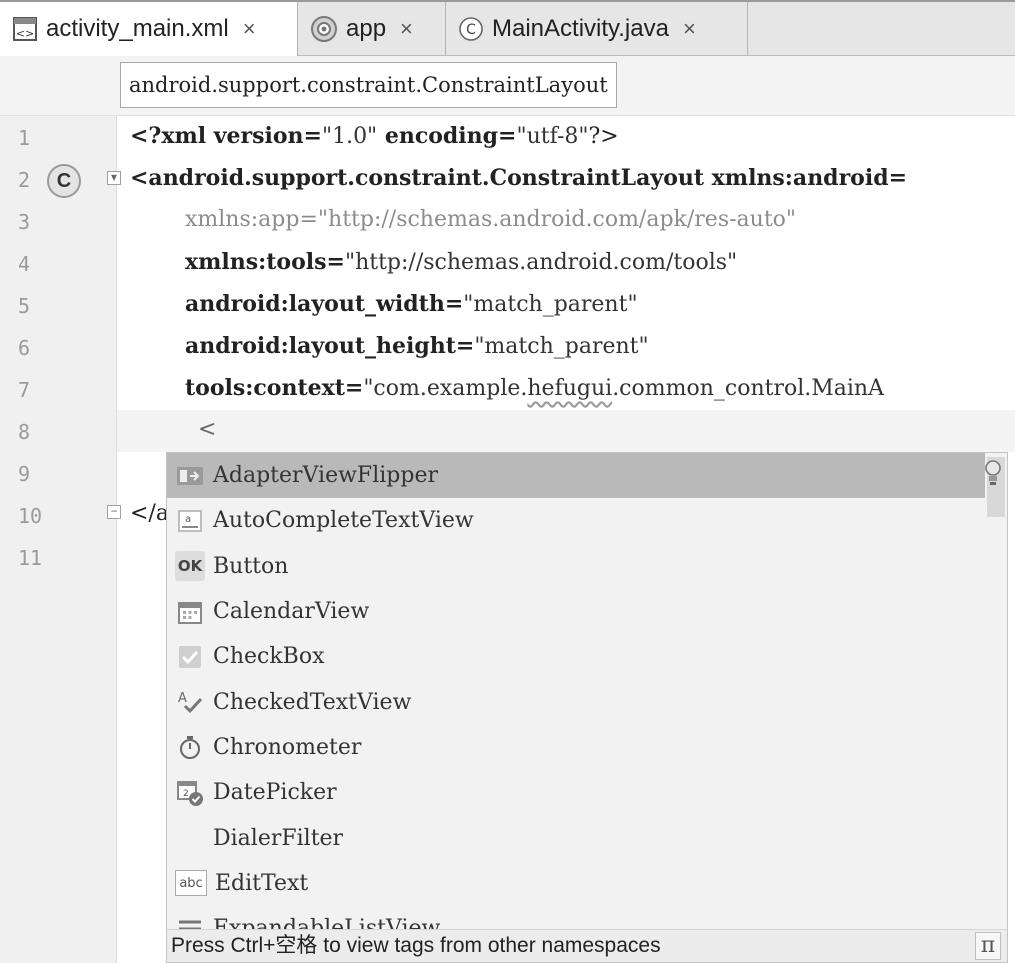  Describe the element at coordinates (58, 539) in the screenshot. I see `editor-gutter` at that location.